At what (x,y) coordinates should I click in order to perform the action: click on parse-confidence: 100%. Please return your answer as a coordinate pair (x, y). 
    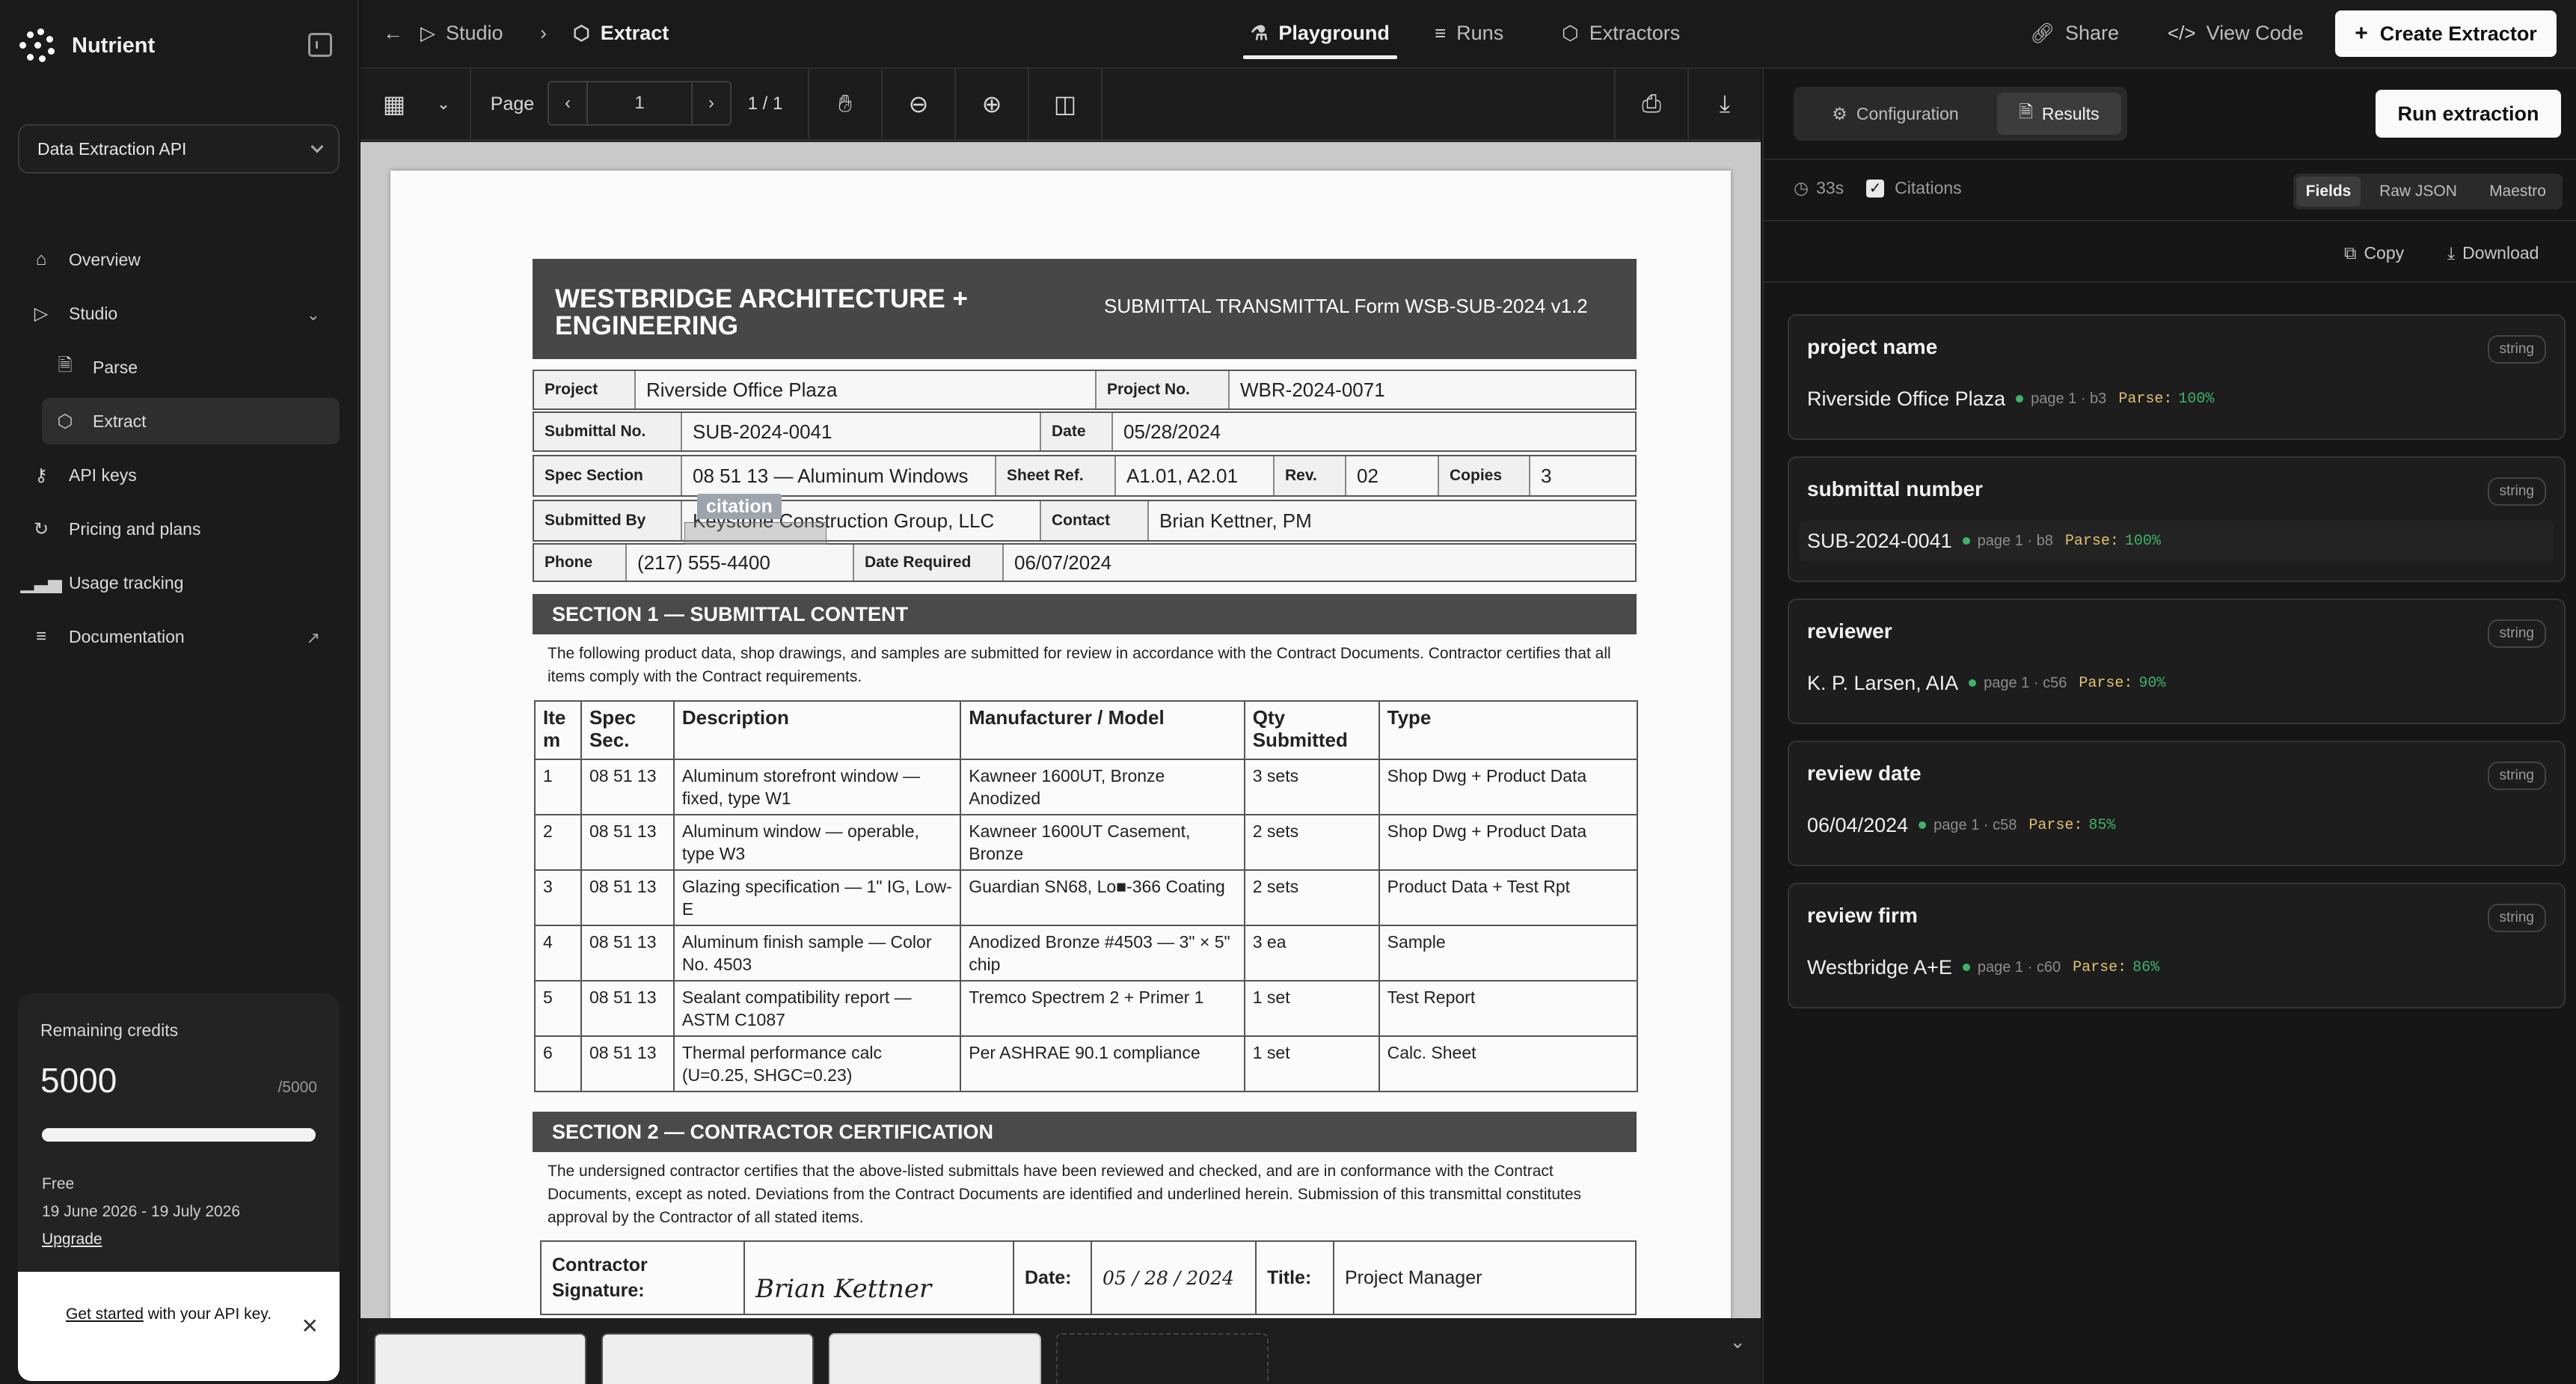
    Looking at the image, I should click on (2142, 541).